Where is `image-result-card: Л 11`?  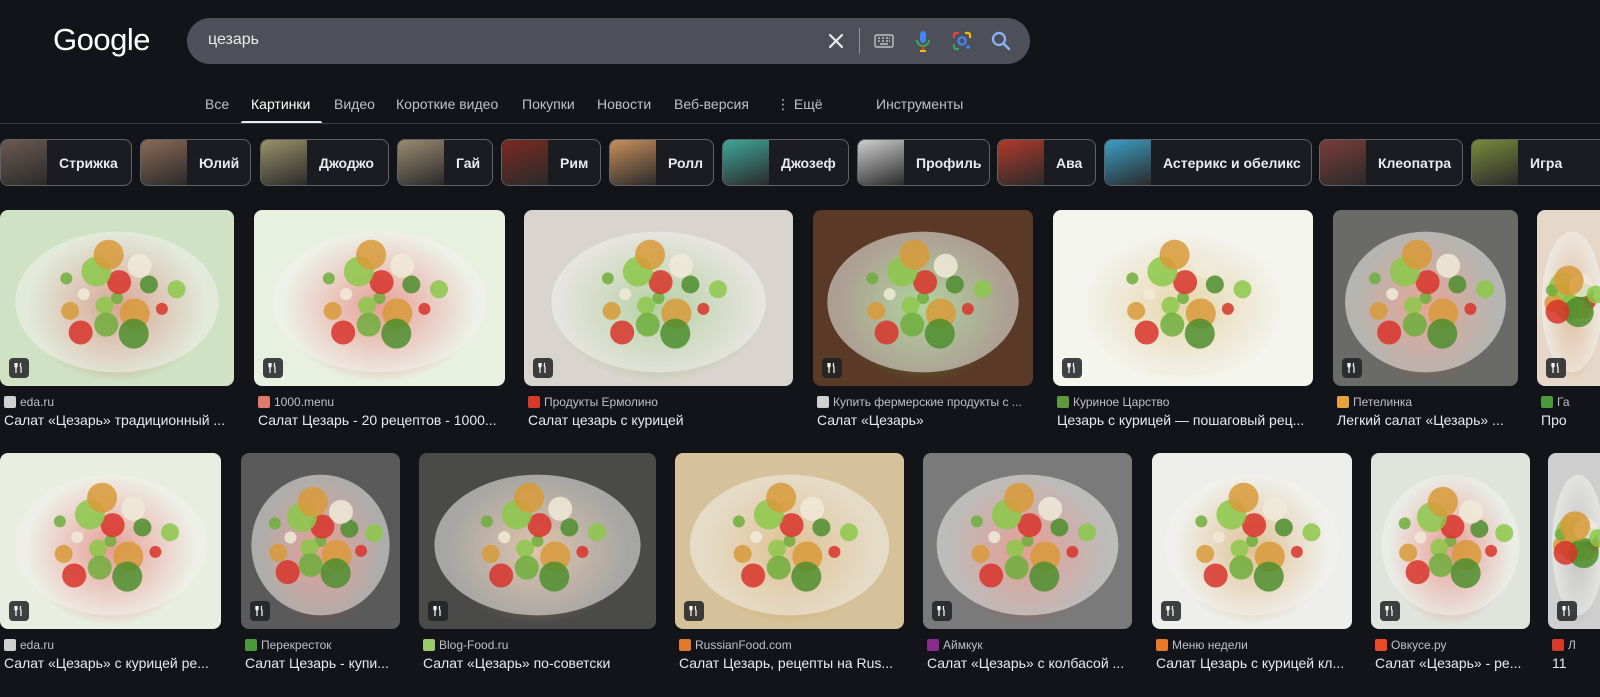
image-result-card: Л 11 is located at coordinates (1574, 566).